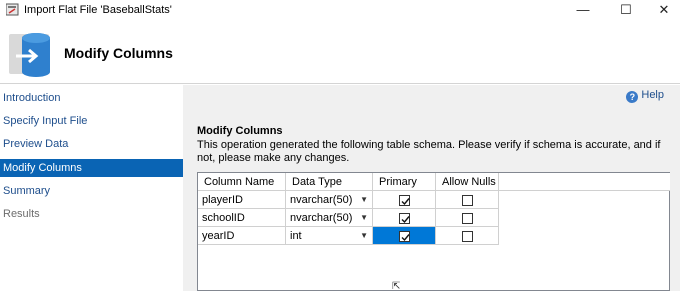 The image size is (680, 291). I want to click on help-label: Help, so click(652, 95).